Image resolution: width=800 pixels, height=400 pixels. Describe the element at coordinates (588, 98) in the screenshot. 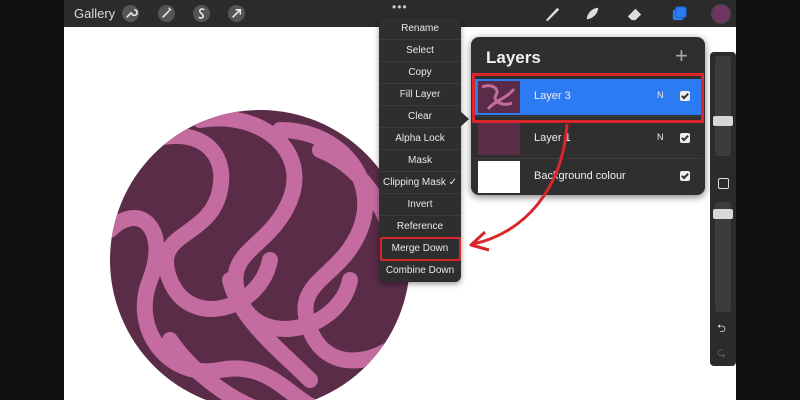

I see `layer-3-highlight` at that location.